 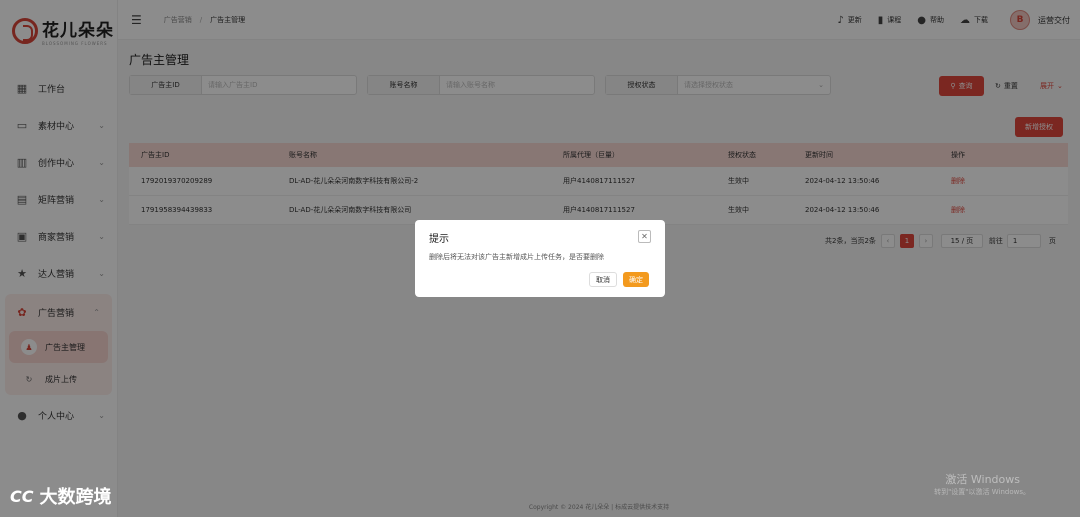 I want to click on cancel-button: 取消, so click(x=603, y=279).